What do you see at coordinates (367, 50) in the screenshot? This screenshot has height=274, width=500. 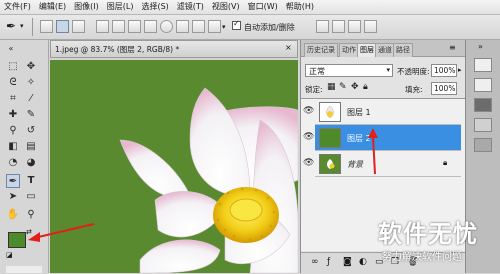 I see `tab-layers: 图层` at bounding box center [367, 50].